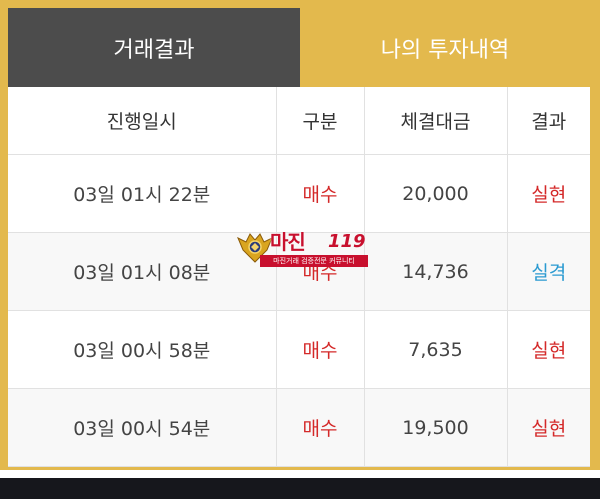  What do you see at coordinates (142, 349) in the screenshot?
I see `cell-datetime: 03일 00시 58분` at bounding box center [142, 349].